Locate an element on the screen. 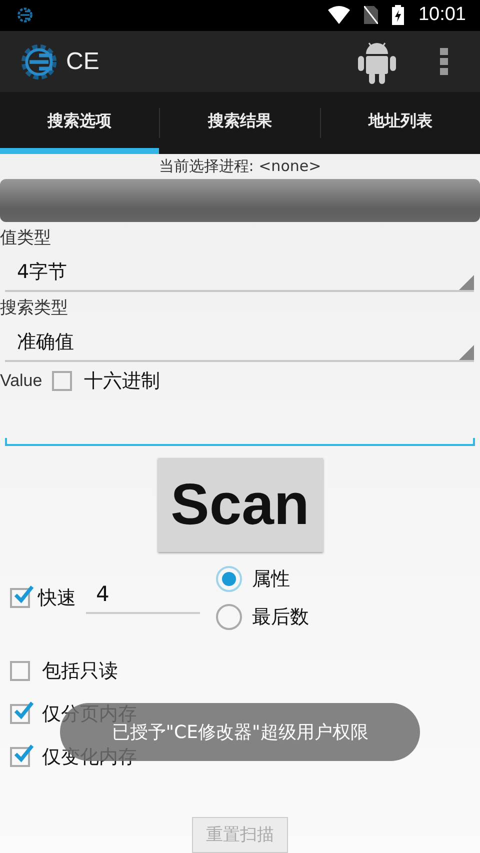 This screenshot has height=853, width=480. value-type-label: 值类型 is located at coordinates (26, 238).